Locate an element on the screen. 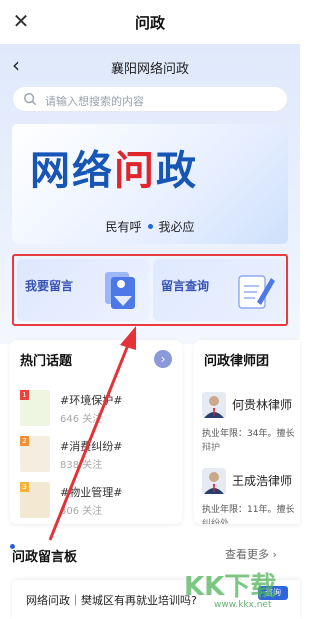 The height and width of the screenshot is (619, 320). lawyer-years: 执业年限：34年。擅长 is located at coordinates (248, 434).